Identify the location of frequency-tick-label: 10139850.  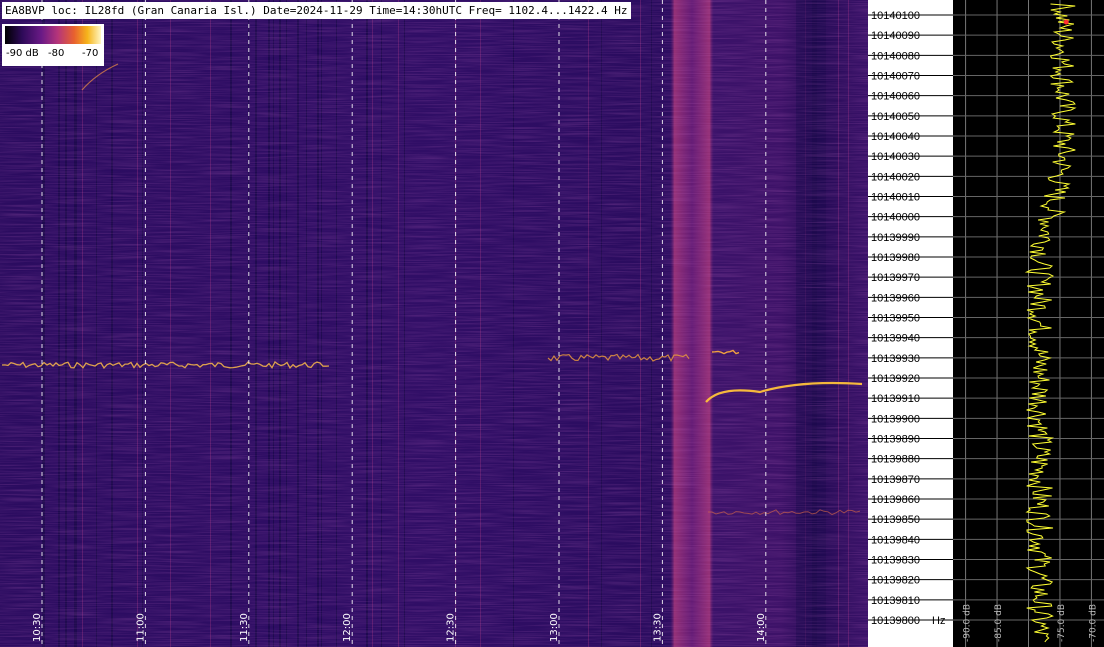
(895, 520).